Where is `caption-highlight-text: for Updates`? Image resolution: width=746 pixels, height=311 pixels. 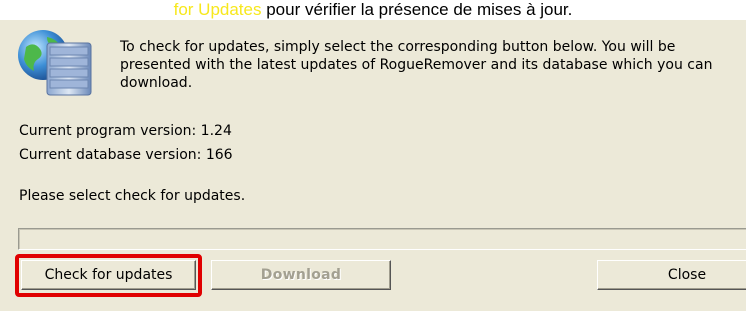
caption-highlight-text: for Updates is located at coordinates (217, 9).